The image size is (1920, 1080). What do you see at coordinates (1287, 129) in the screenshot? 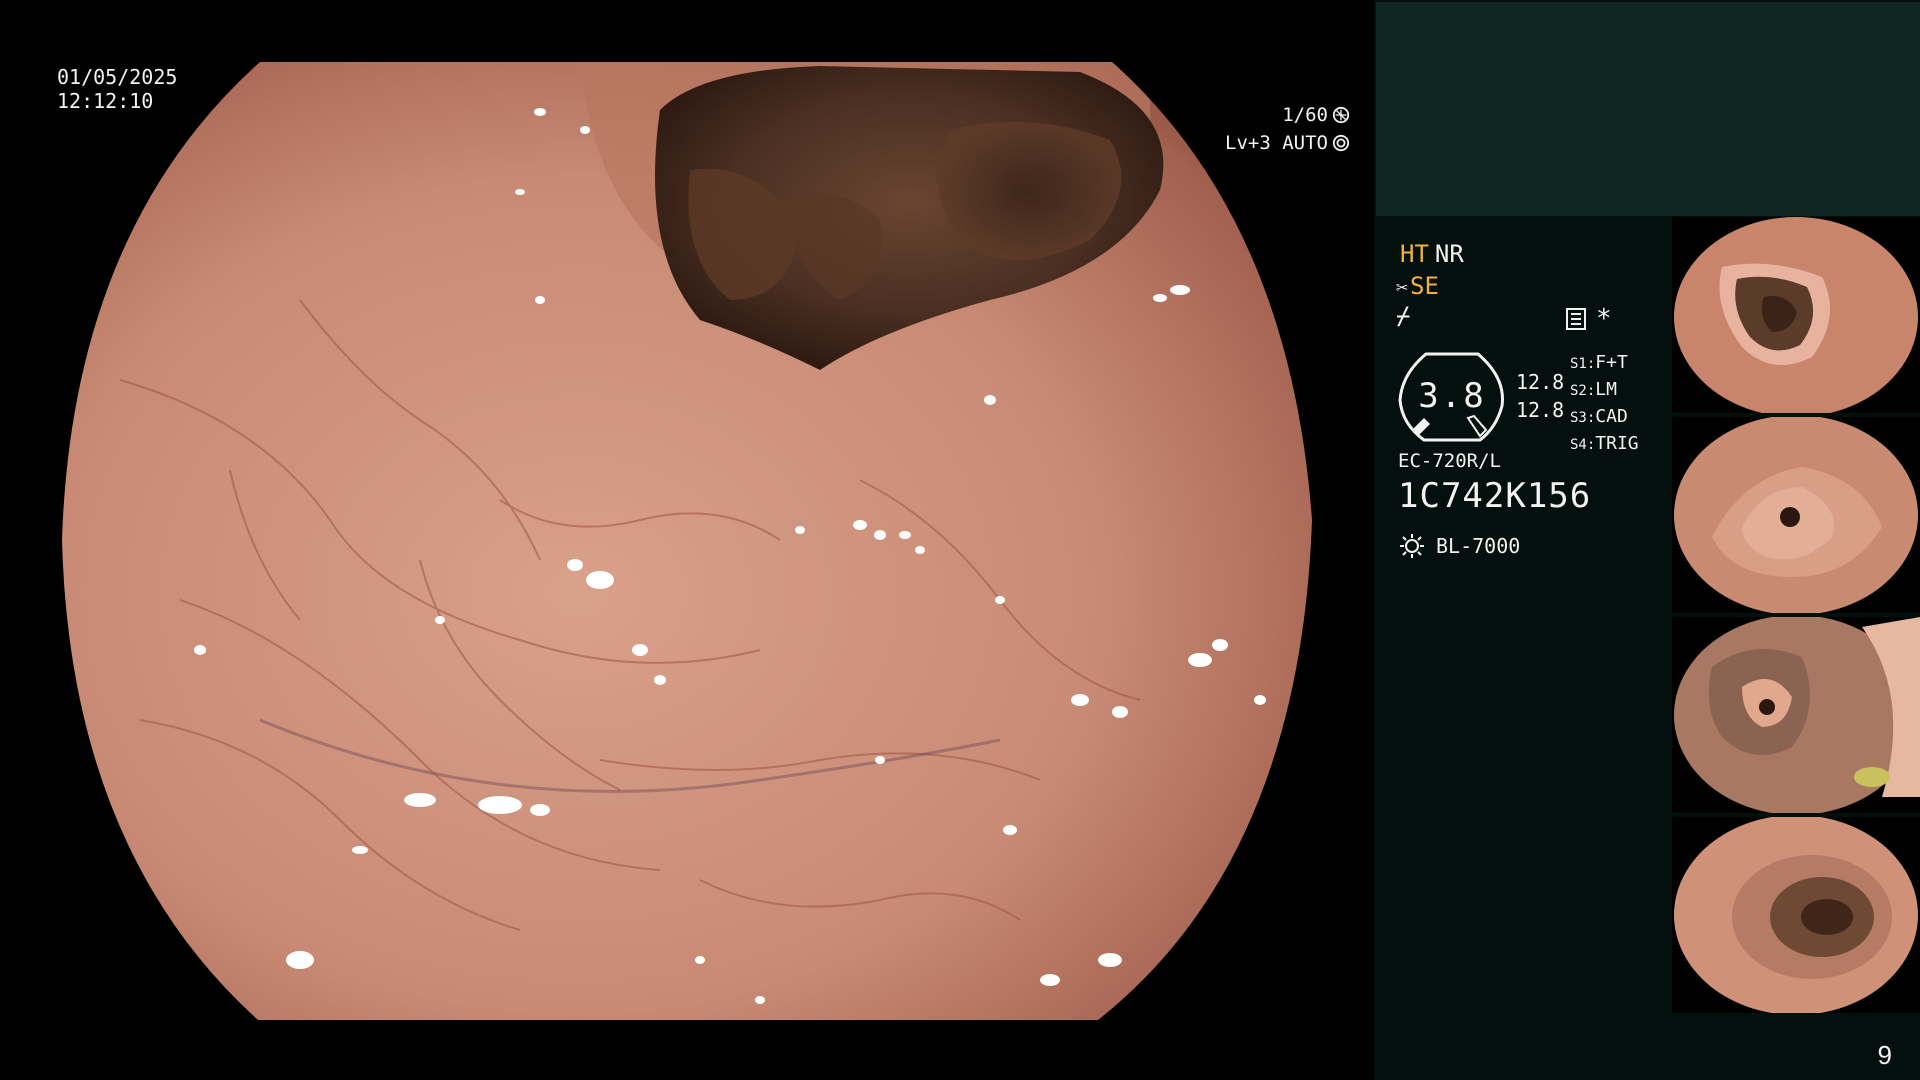
I see `exposure-readout: 1/60 Lv+3 AUTO` at bounding box center [1287, 129].